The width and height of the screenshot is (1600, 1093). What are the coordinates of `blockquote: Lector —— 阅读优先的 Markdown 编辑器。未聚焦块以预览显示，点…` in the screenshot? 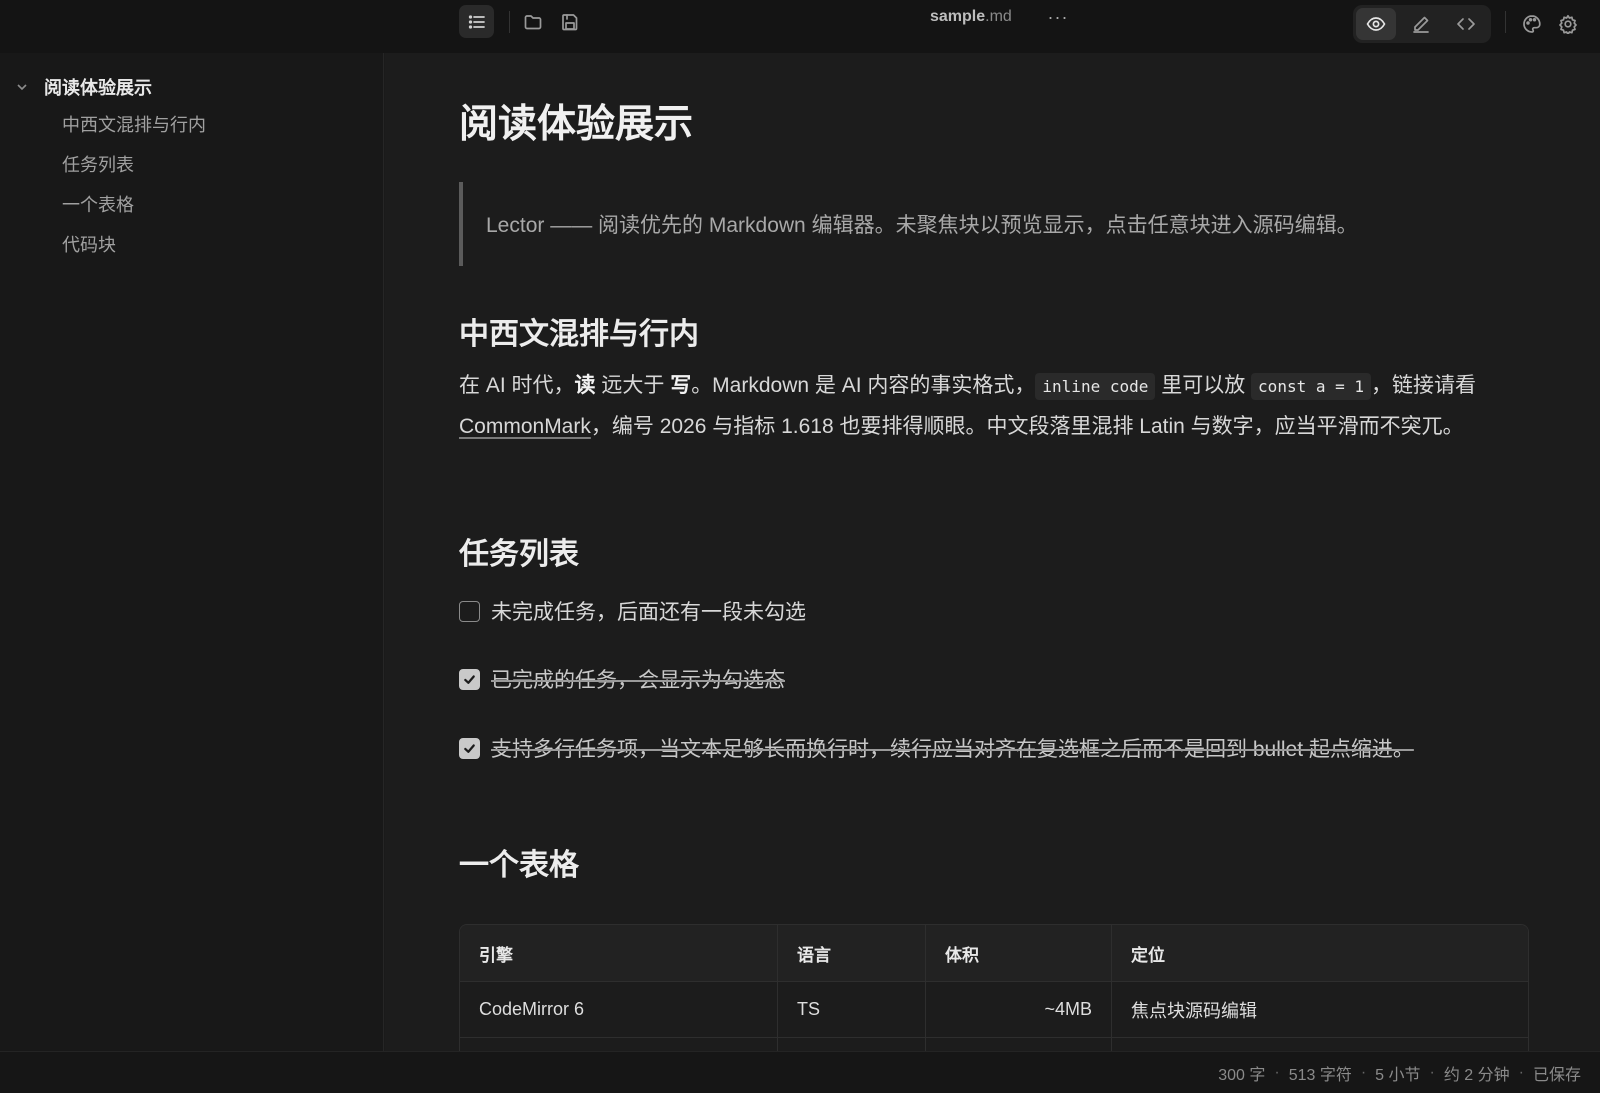 It's located at (959, 224).